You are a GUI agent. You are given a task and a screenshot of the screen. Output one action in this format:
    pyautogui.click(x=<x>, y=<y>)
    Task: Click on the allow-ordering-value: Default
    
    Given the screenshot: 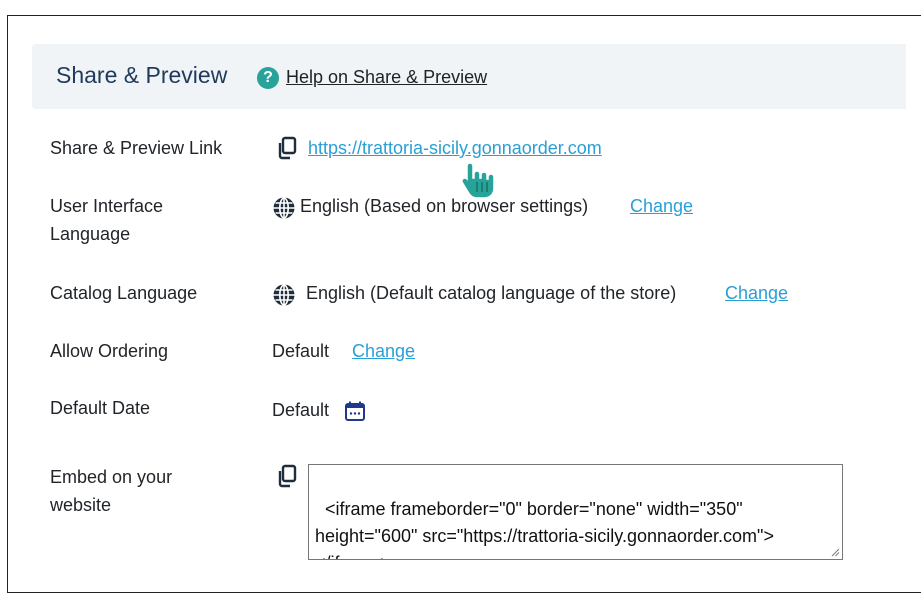 What is the action you would take?
    pyautogui.click(x=301, y=351)
    